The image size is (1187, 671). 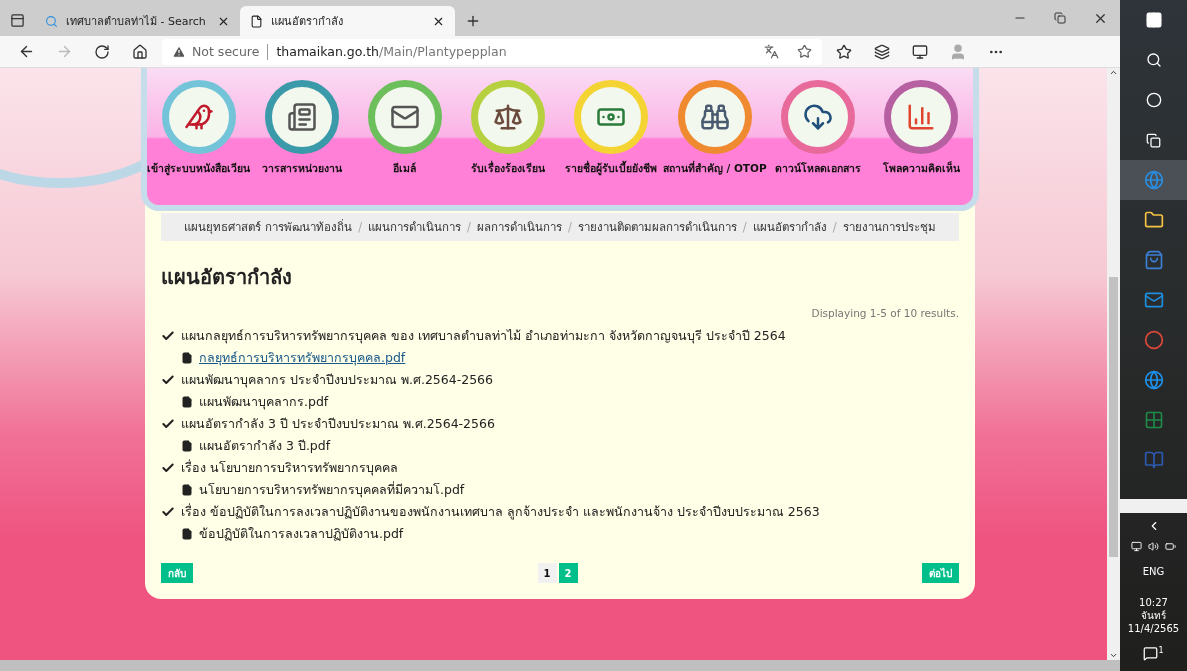 What do you see at coordinates (338, 424) in the screenshot?
I see `document-title: แผนอัตรากำลัง 3 ปี ประจำปีงบประมาณ พ.ศ.2564-2566` at bounding box center [338, 424].